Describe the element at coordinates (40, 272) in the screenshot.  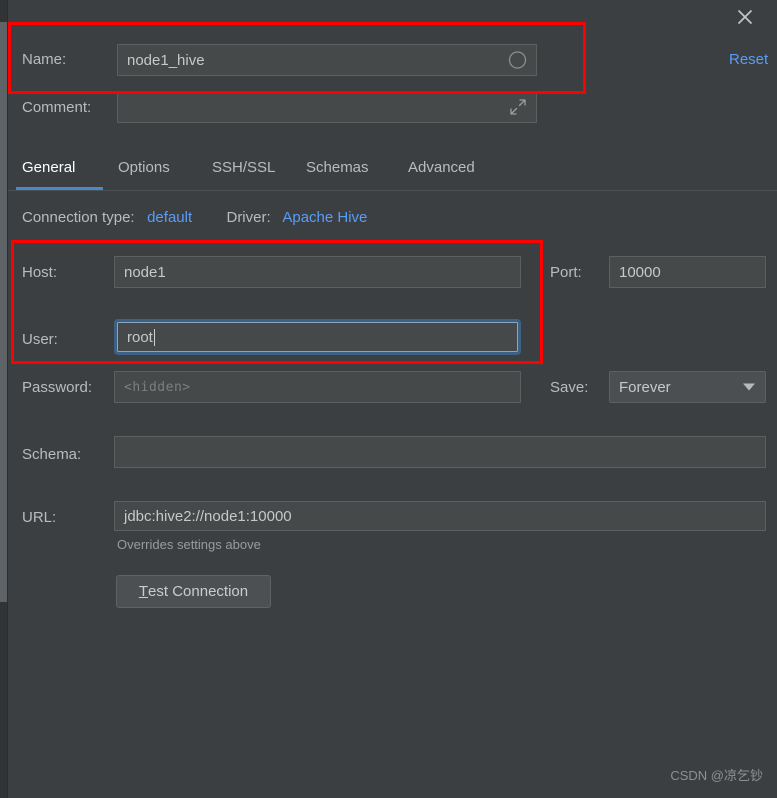
I see `host-label: Host:` at that location.